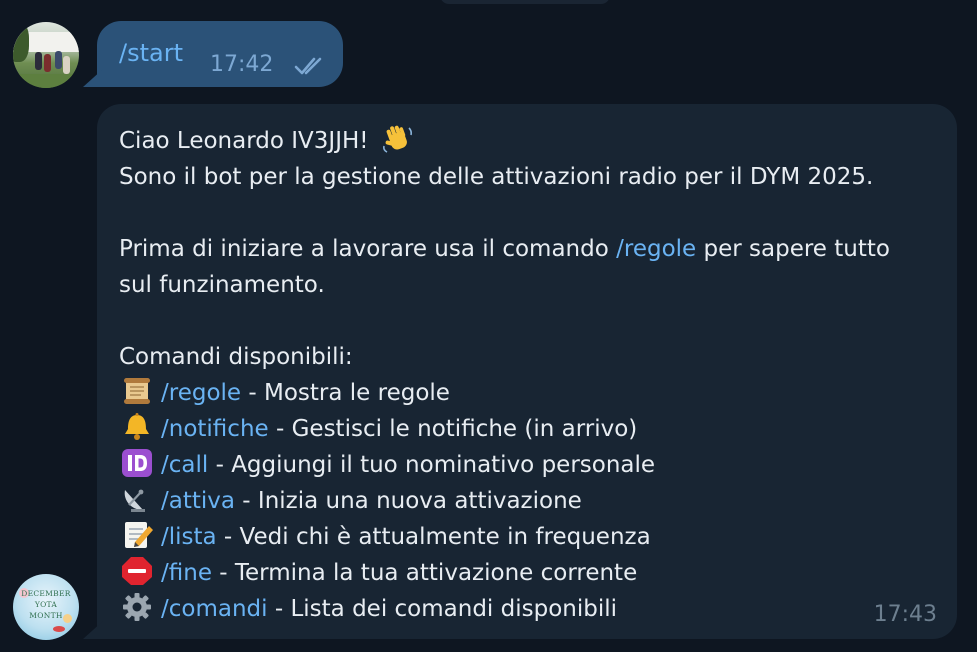 The height and width of the screenshot is (652, 977). I want to click on command-item-comandi: /comandi - Lista dei comandi disponibili, so click(519, 609).